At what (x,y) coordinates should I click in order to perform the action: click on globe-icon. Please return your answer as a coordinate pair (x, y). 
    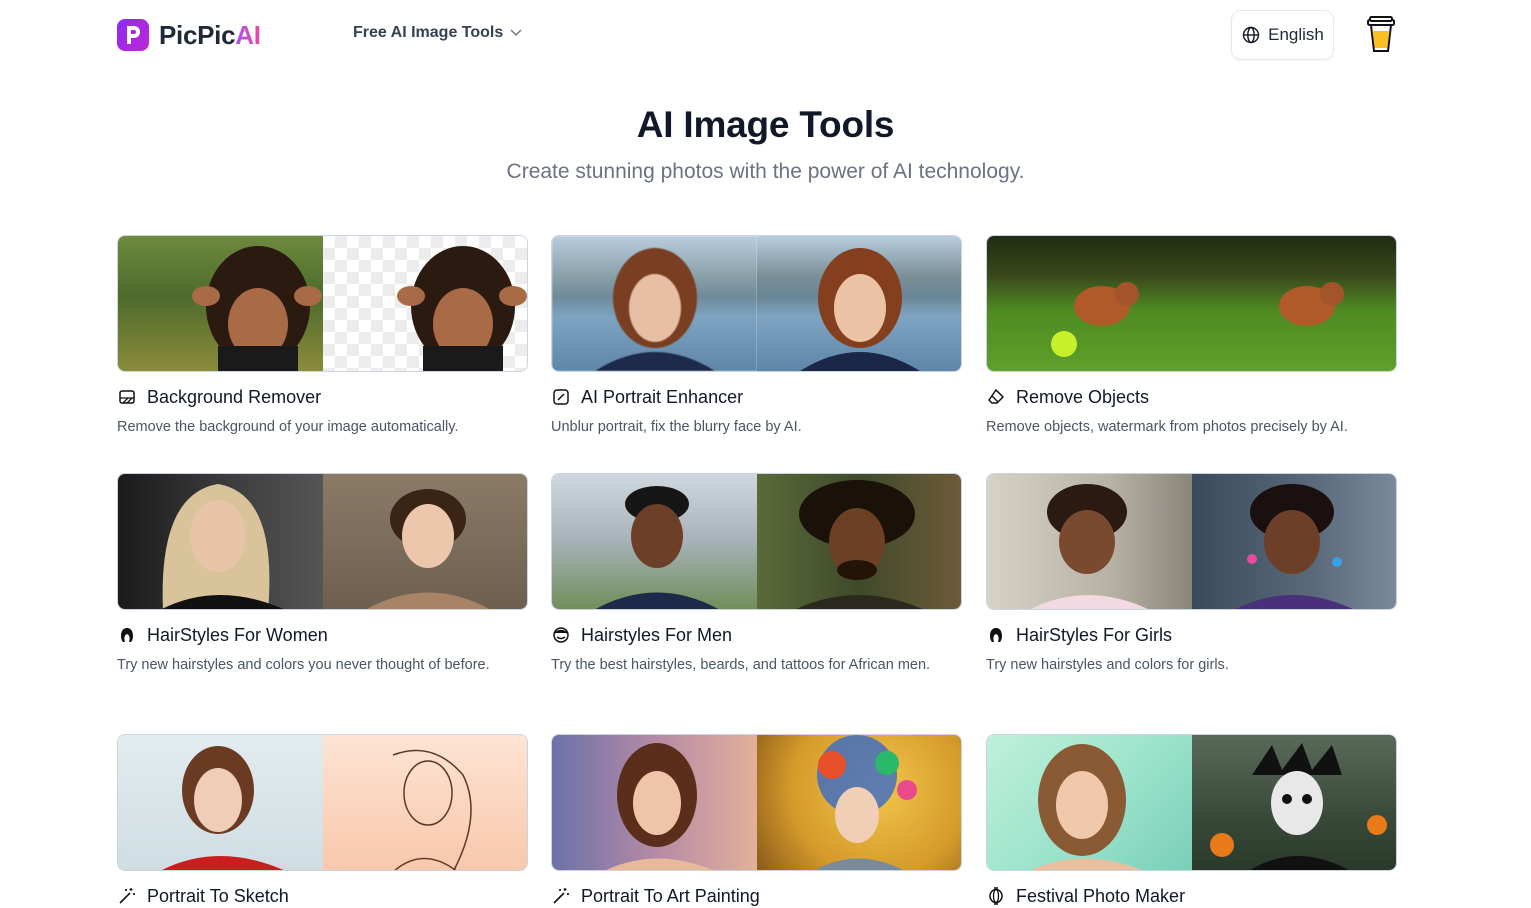
    Looking at the image, I should click on (1251, 35).